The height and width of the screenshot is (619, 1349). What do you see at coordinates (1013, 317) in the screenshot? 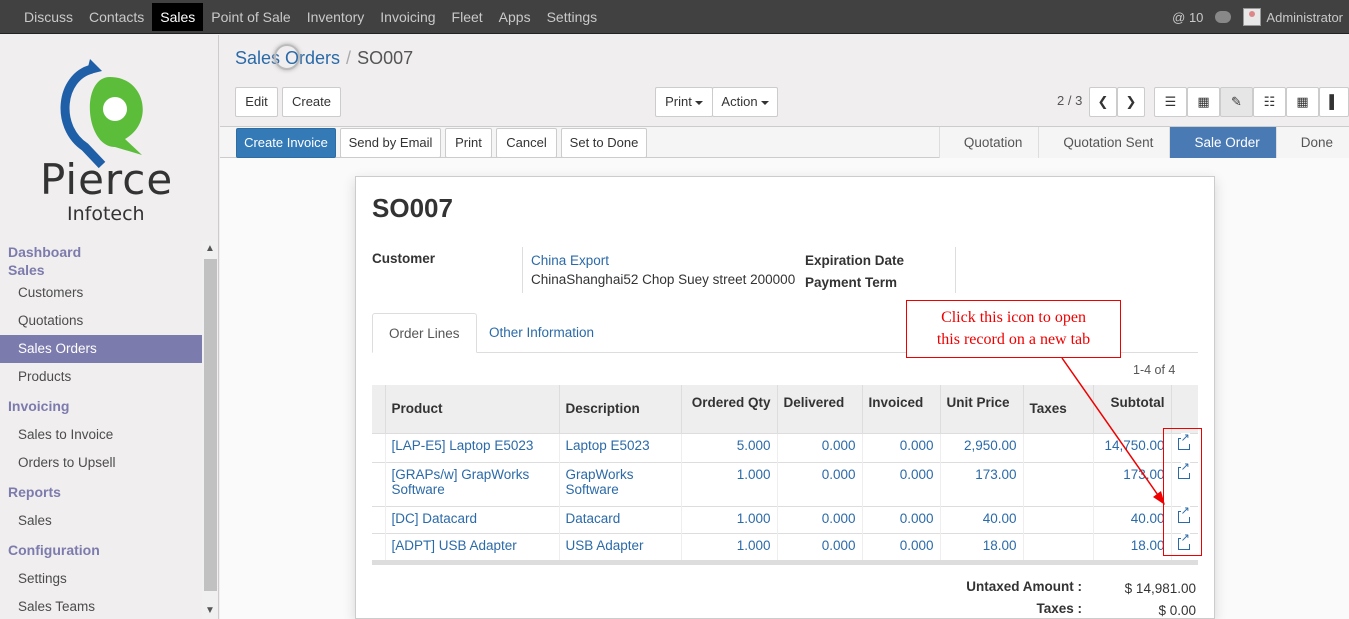
I see `annotation-line-1: Click this icon to open` at bounding box center [1013, 317].